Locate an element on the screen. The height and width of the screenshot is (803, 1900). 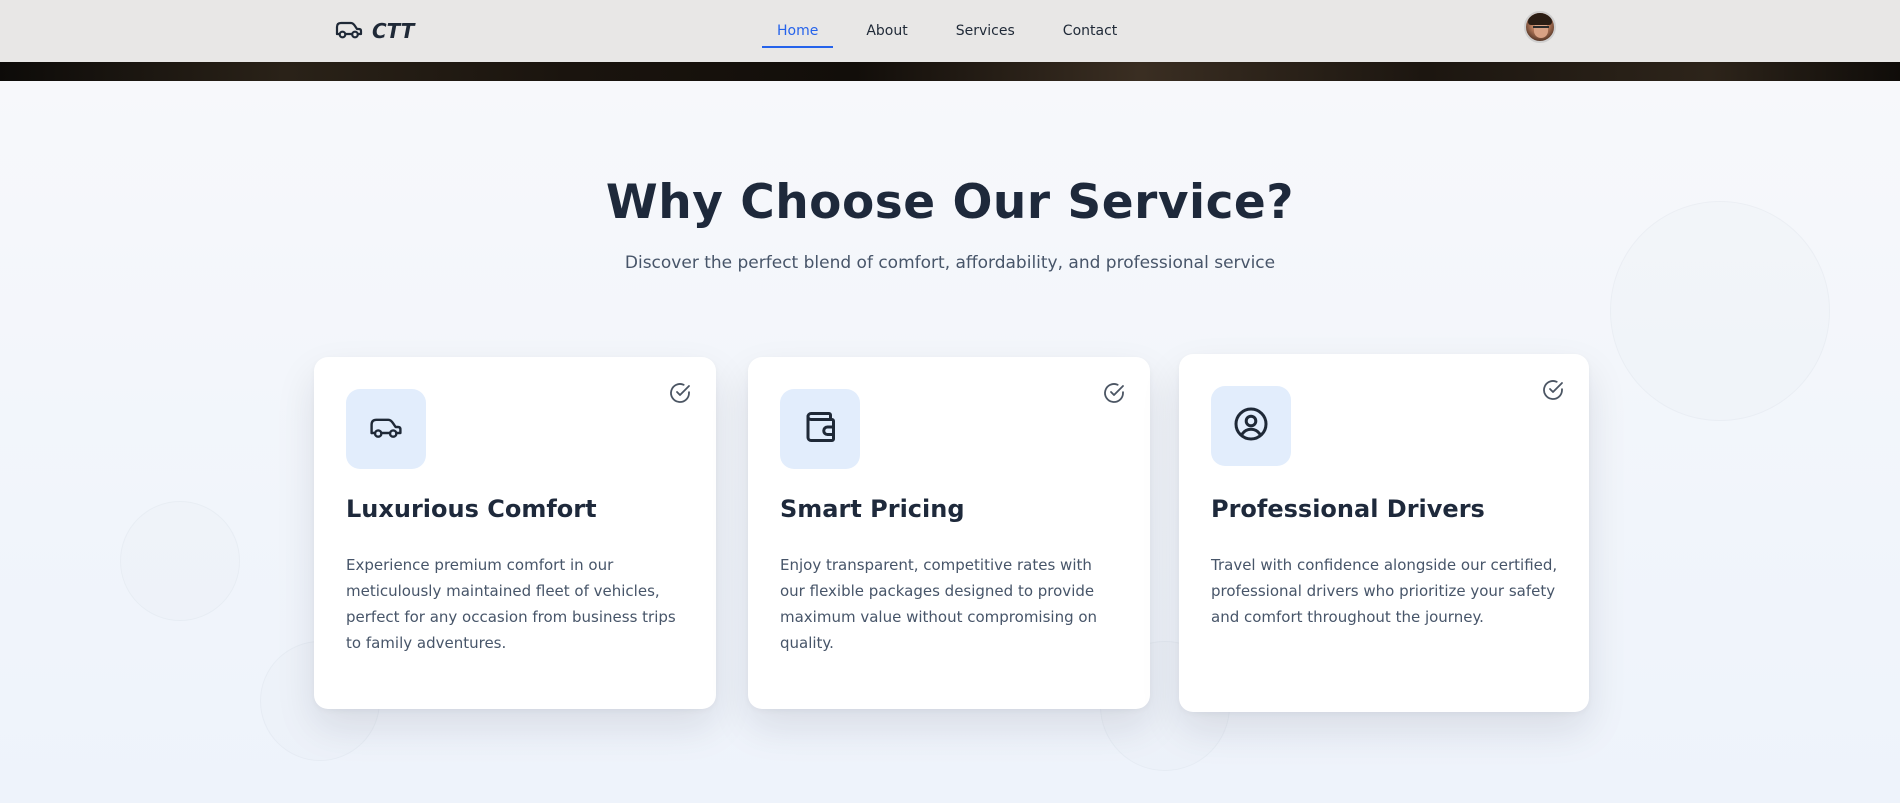
nav-about: About is located at coordinates (886, 31).